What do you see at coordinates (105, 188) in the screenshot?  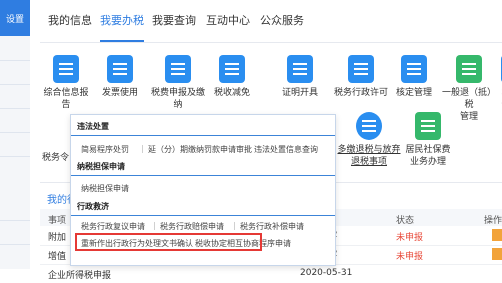 I see `menu-item-guarantee: 纳税担保申请` at bounding box center [105, 188].